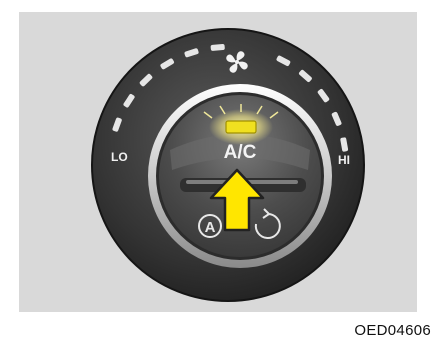 This screenshot has width=437, height=344. What do you see at coordinates (344, 160) in the screenshot?
I see `hi-label: HI` at bounding box center [344, 160].